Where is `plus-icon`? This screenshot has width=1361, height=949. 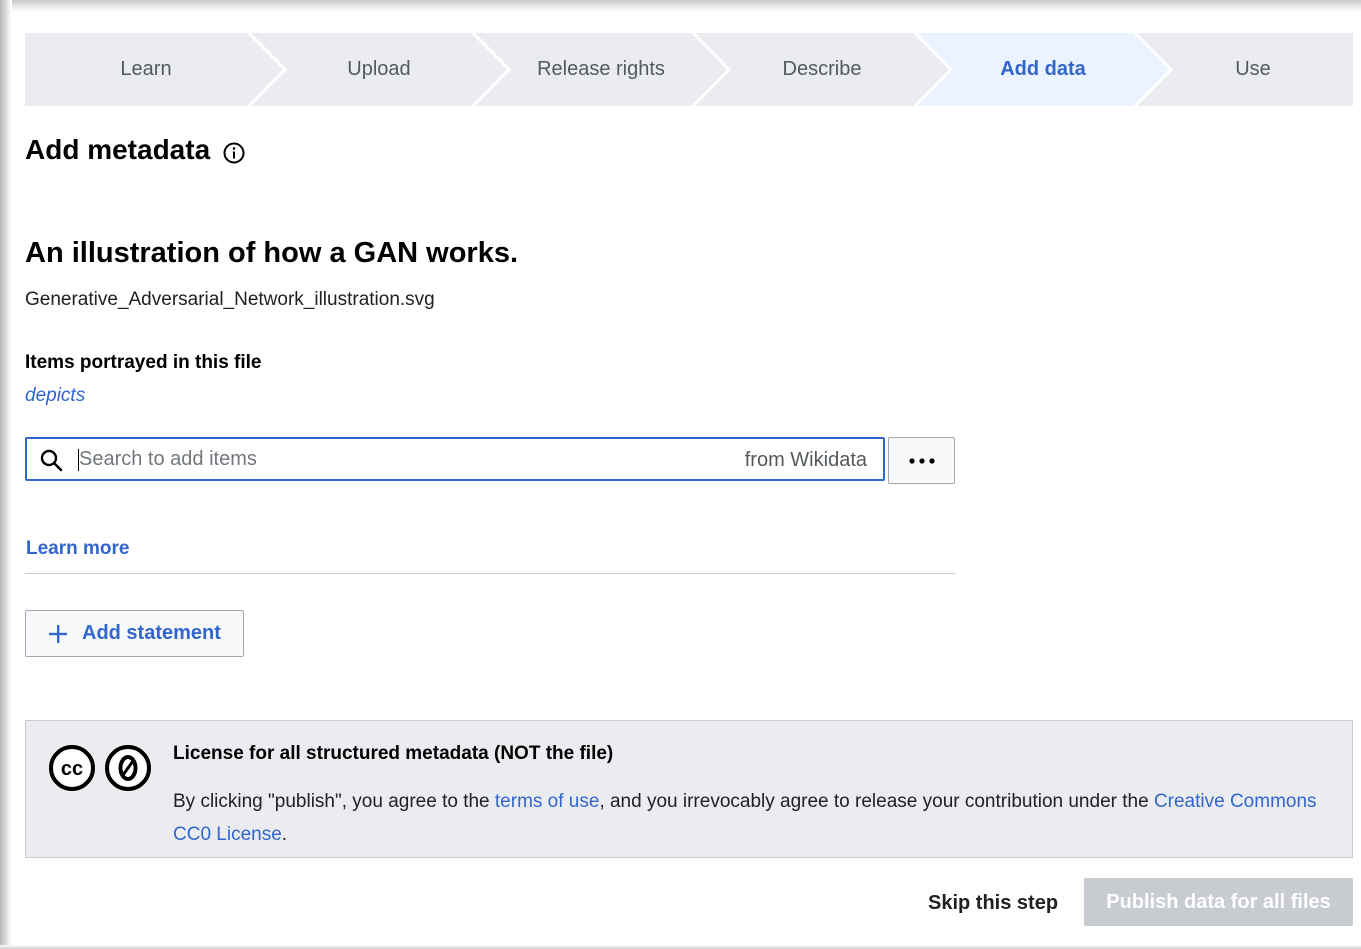
plus-icon is located at coordinates (58, 633).